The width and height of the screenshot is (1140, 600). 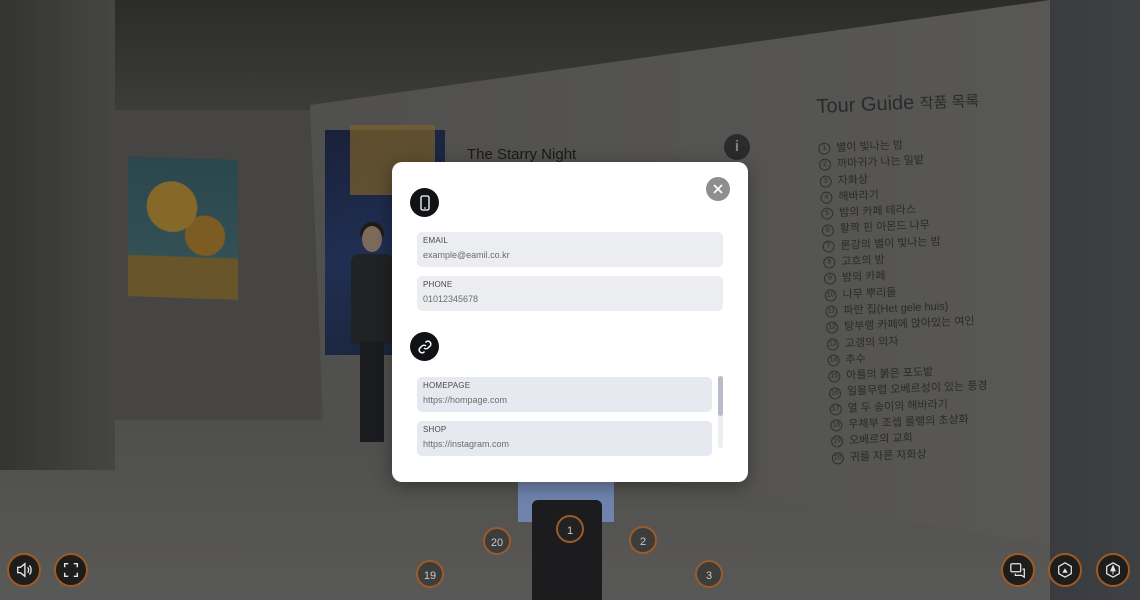 I want to click on links-scrollbar, so click(x=720, y=412).